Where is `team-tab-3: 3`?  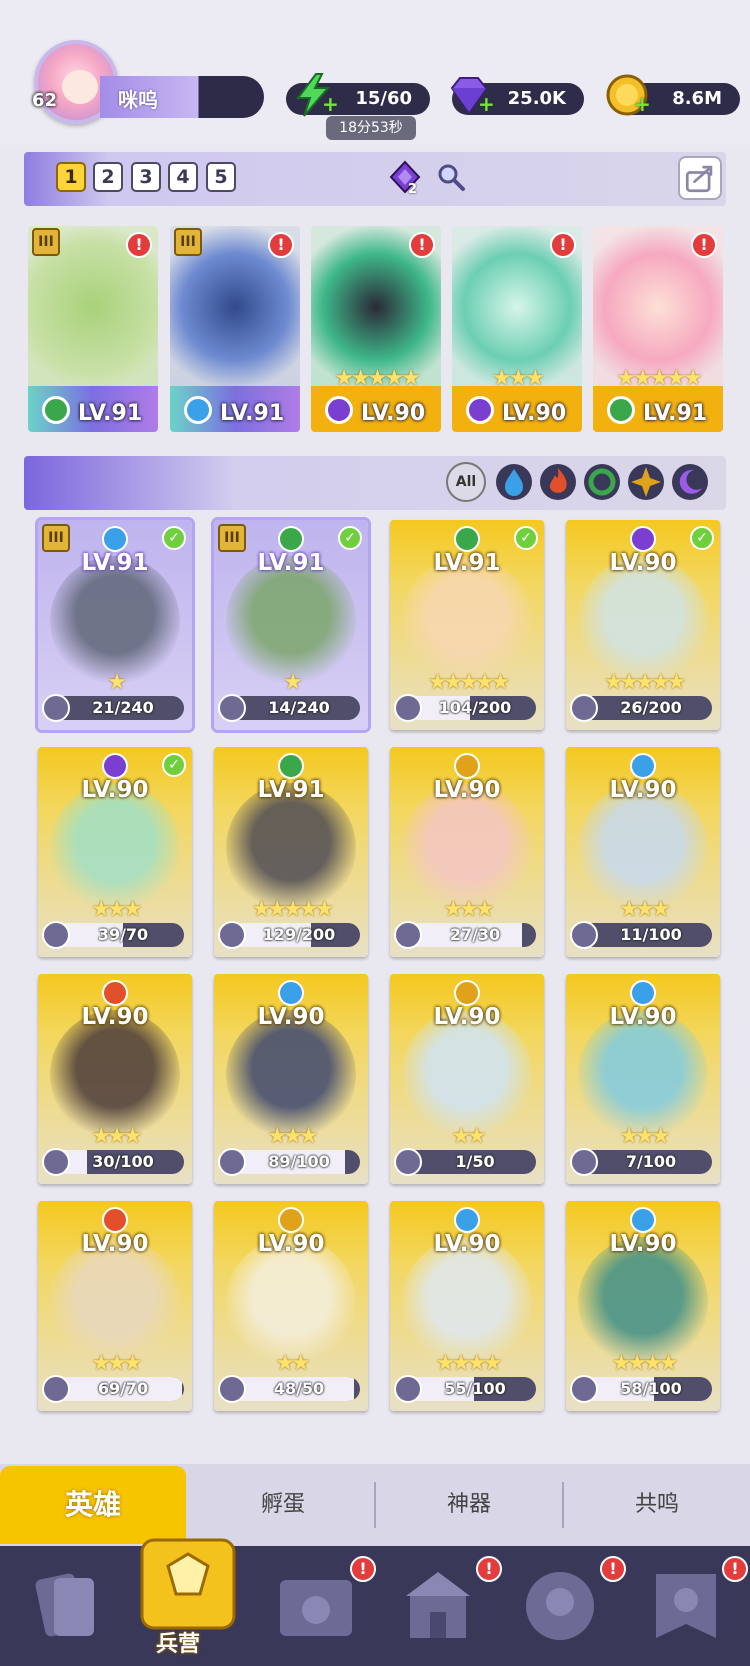 team-tab-3: 3 is located at coordinates (146, 177).